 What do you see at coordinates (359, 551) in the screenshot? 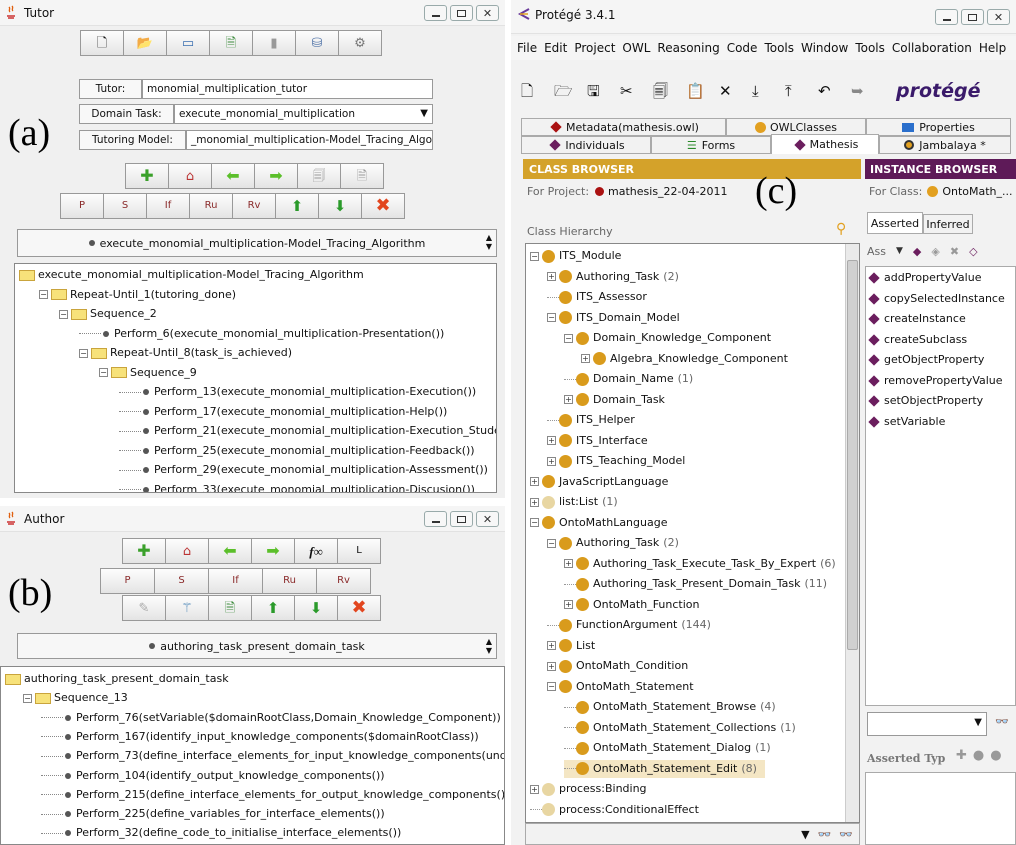
I see `l-button: L` at bounding box center [359, 551].